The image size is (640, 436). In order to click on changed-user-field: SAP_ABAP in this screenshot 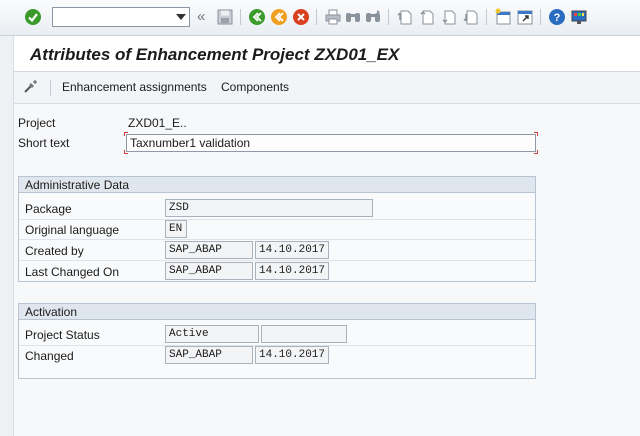, I will do `click(209, 355)`.